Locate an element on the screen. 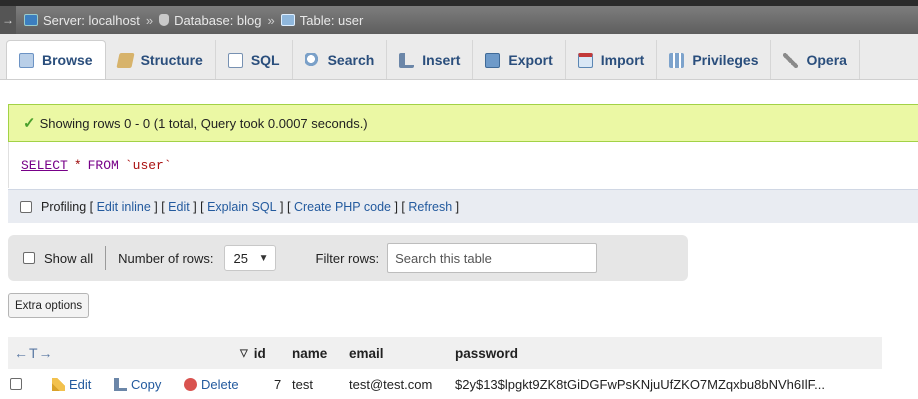 This screenshot has height=399, width=918. row-checkbox-cell is located at coordinates (20, 384).